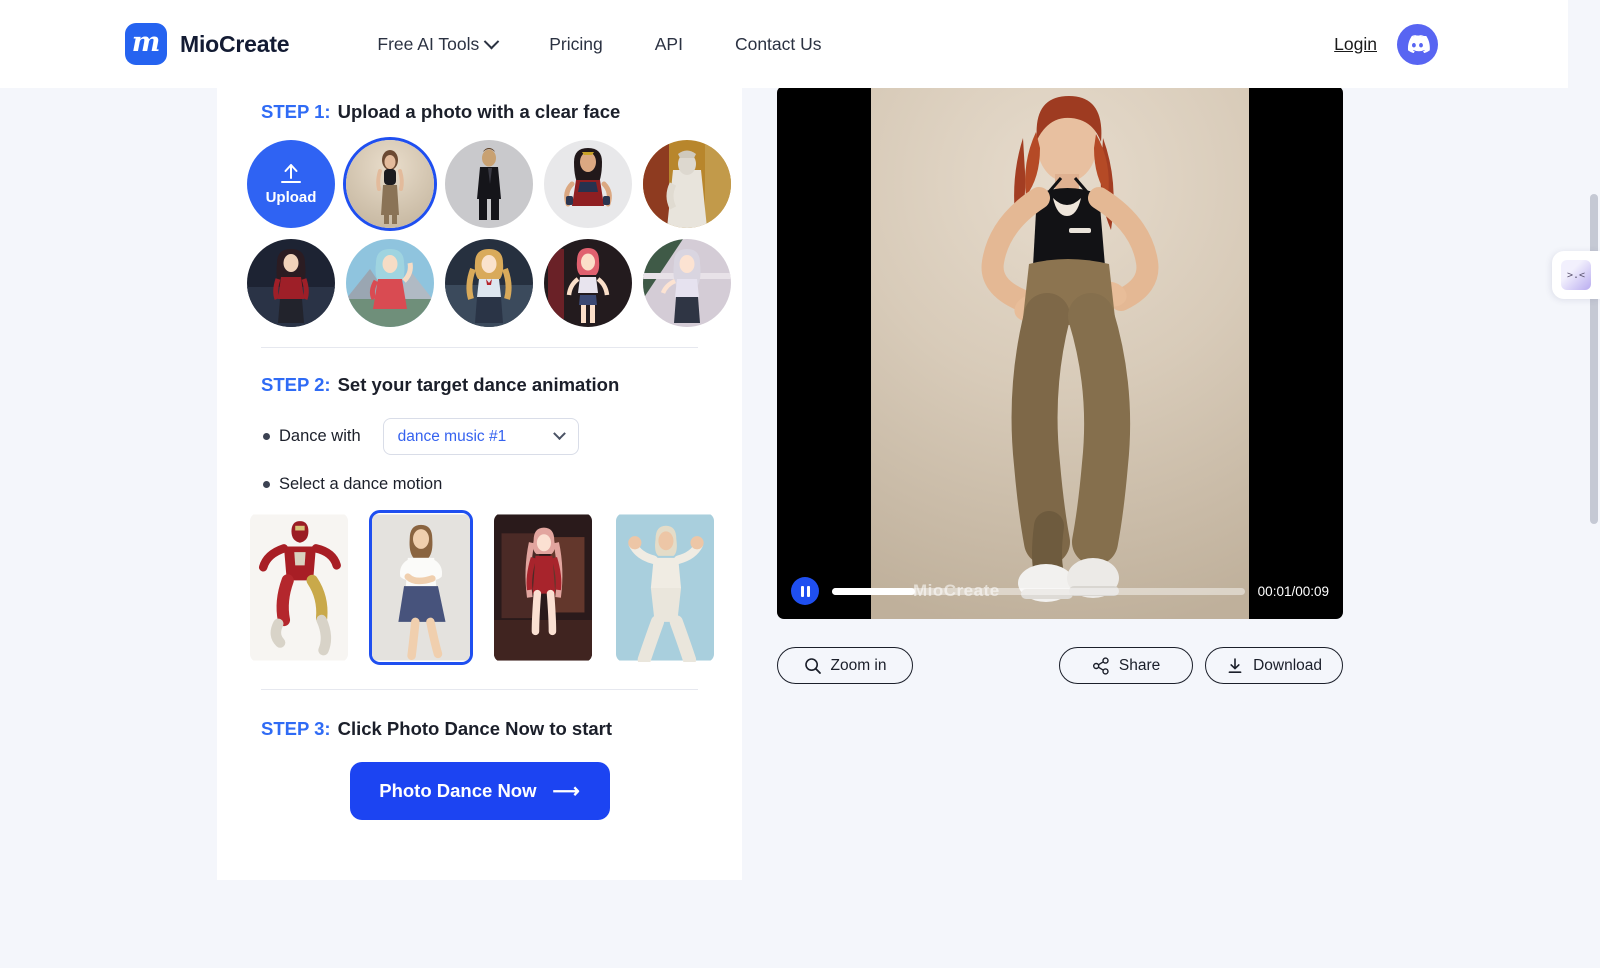 This screenshot has height=968, width=1600. I want to click on share-label: Share, so click(1139, 665).